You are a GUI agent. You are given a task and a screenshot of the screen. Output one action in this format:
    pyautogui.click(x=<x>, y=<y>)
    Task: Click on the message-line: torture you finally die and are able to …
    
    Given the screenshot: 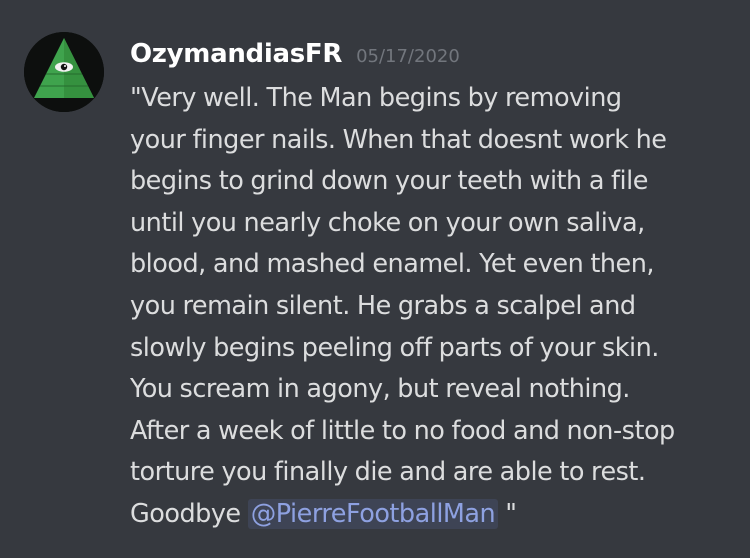 What is the action you would take?
    pyautogui.click(x=388, y=472)
    